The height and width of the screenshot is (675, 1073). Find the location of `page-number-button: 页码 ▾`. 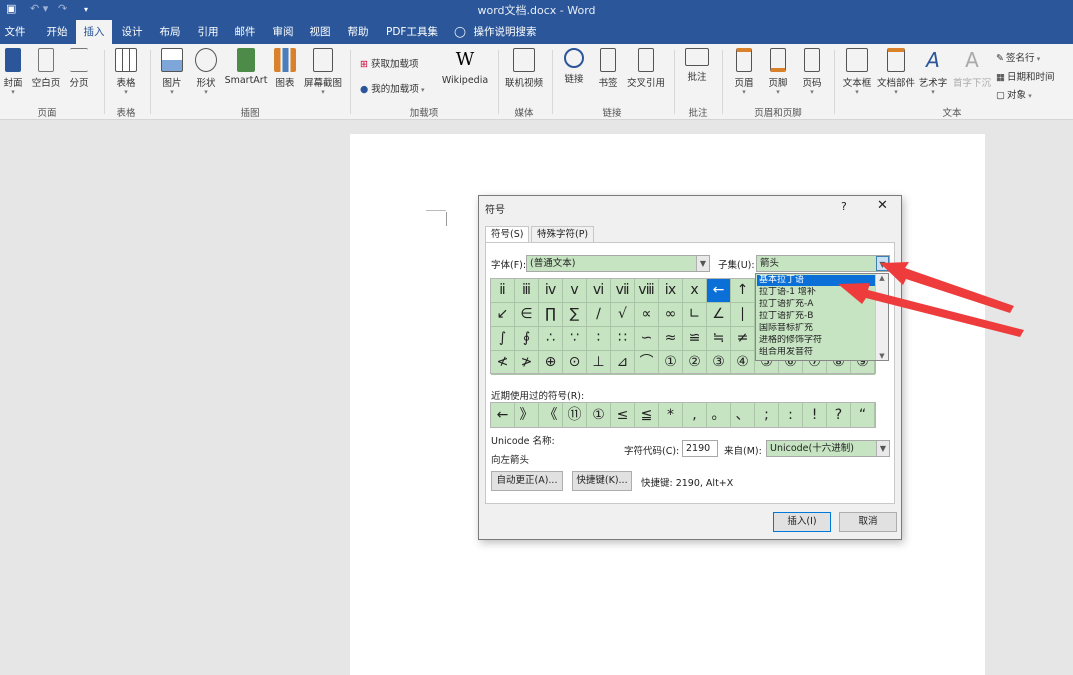

page-number-button: 页码 ▾ is located at coordinates (812, 72).